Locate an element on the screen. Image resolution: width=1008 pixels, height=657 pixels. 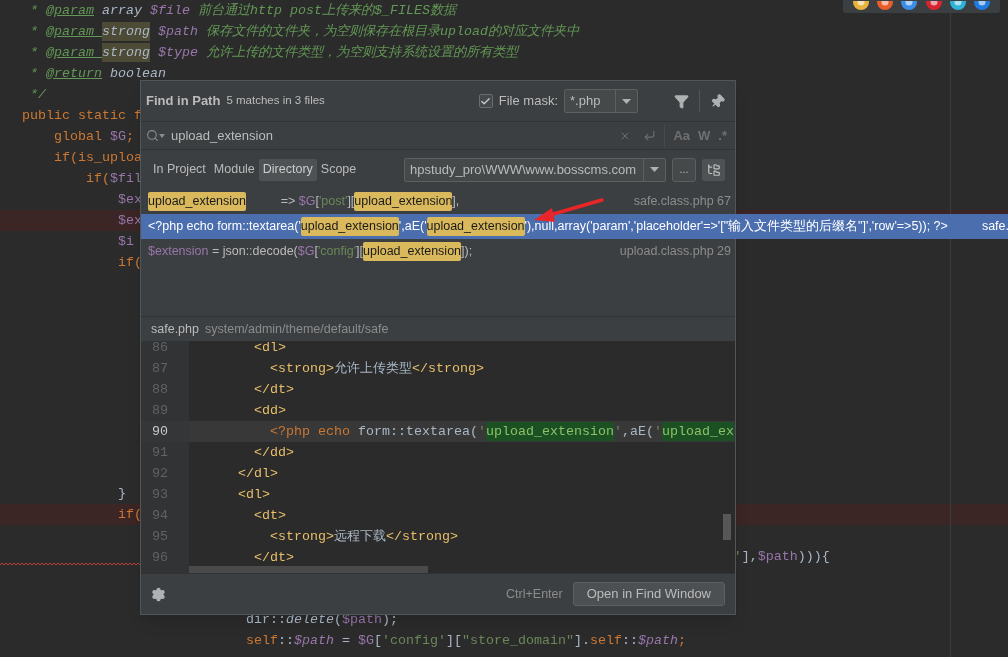
scope-tab: Scope is located at coordinates (338, 169).